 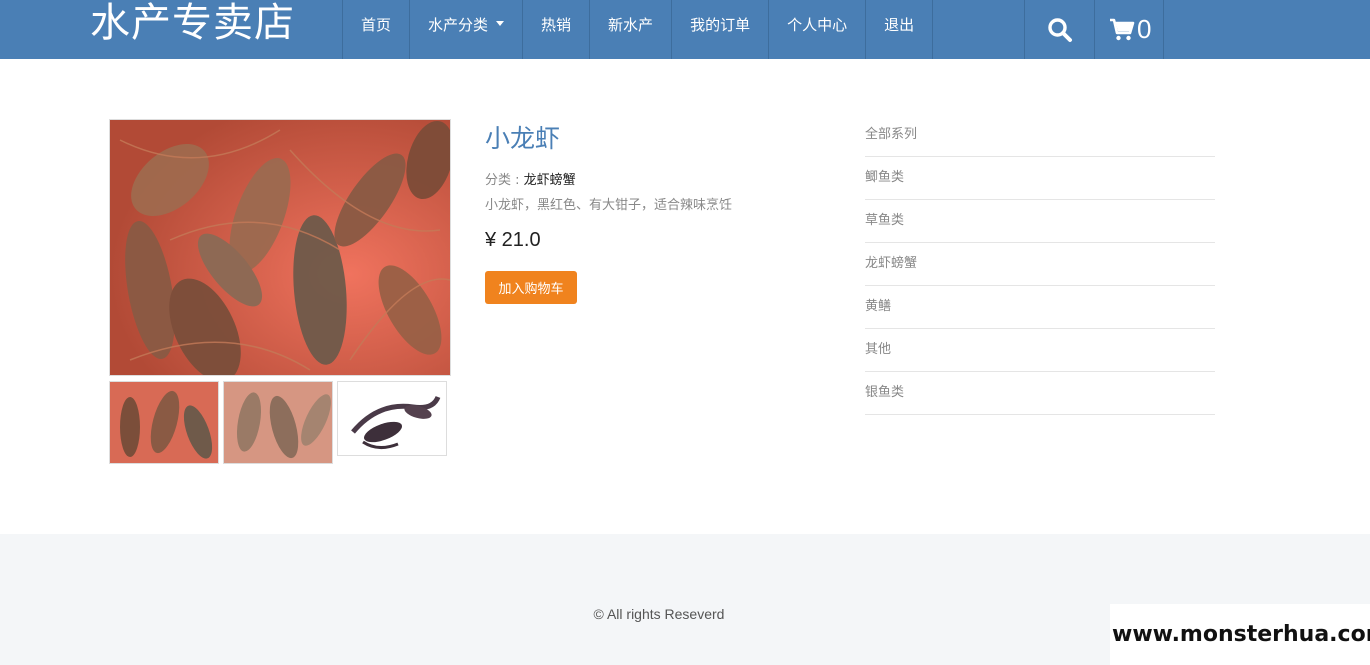 I want to click on nav-home: 首页, so click(x=377, y=29).